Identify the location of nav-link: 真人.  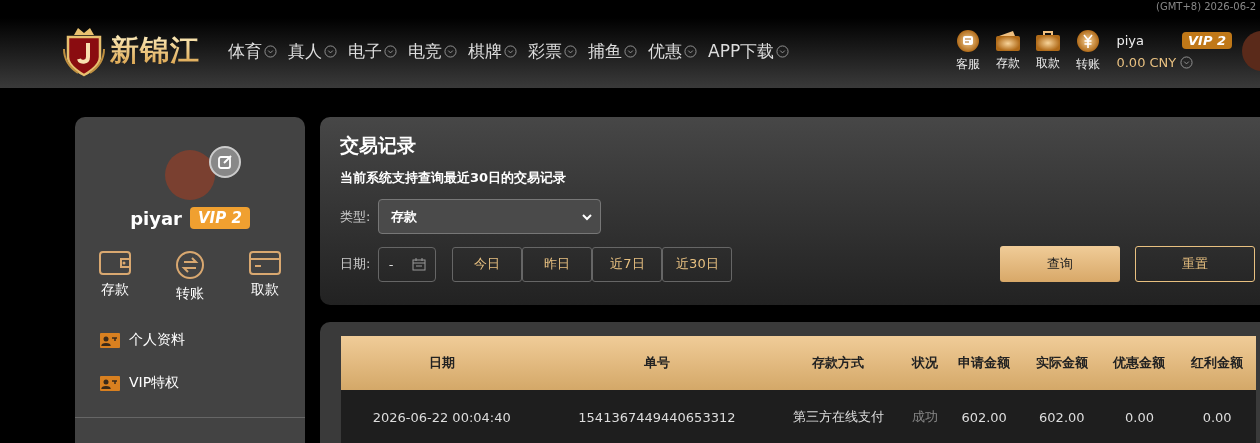
(312, 51).